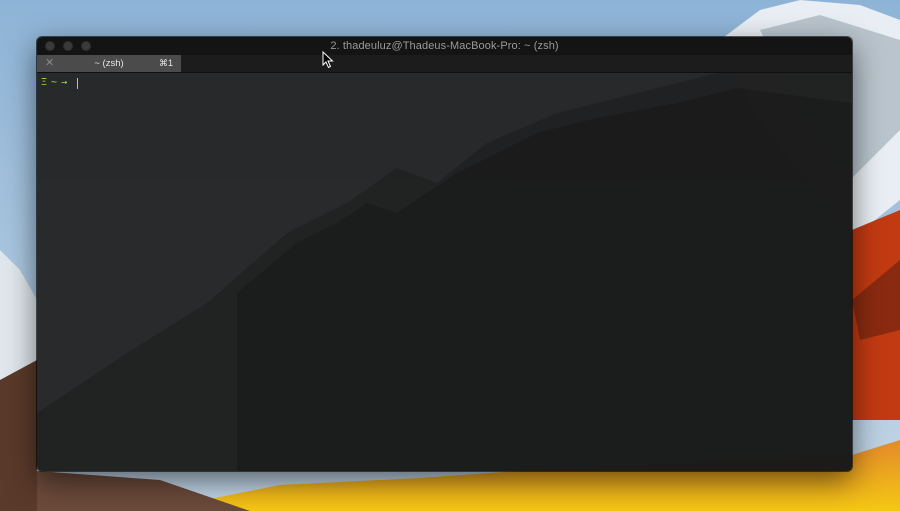 The width and height of the screenshot is (900, 511). I want to click on prompt-line: Ξ ~ →, so click(60, 83).